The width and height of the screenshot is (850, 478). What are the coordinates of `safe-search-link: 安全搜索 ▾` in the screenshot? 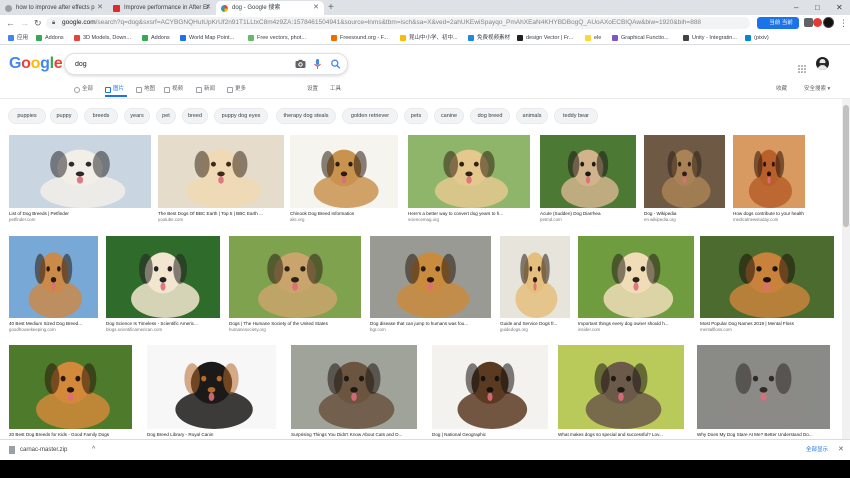 It's located at (817, 89).